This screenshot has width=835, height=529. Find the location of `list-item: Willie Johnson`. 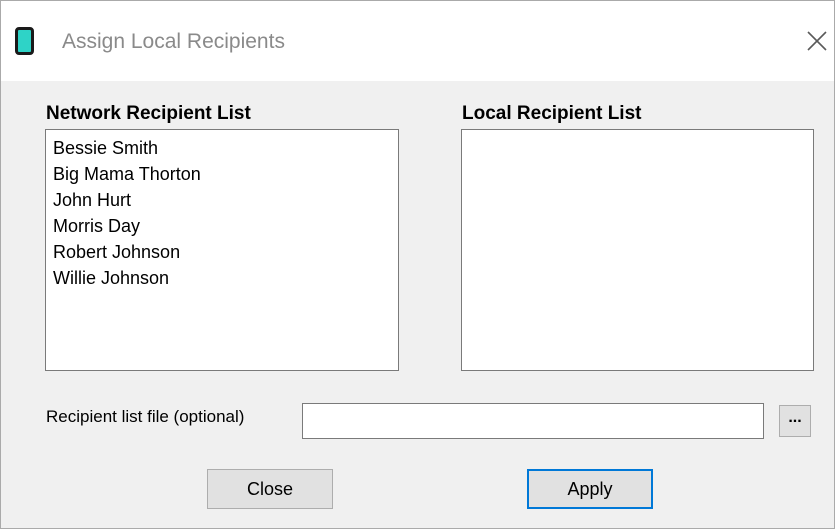

list-item: Willie Johnson is located at coordinates (222, 278).